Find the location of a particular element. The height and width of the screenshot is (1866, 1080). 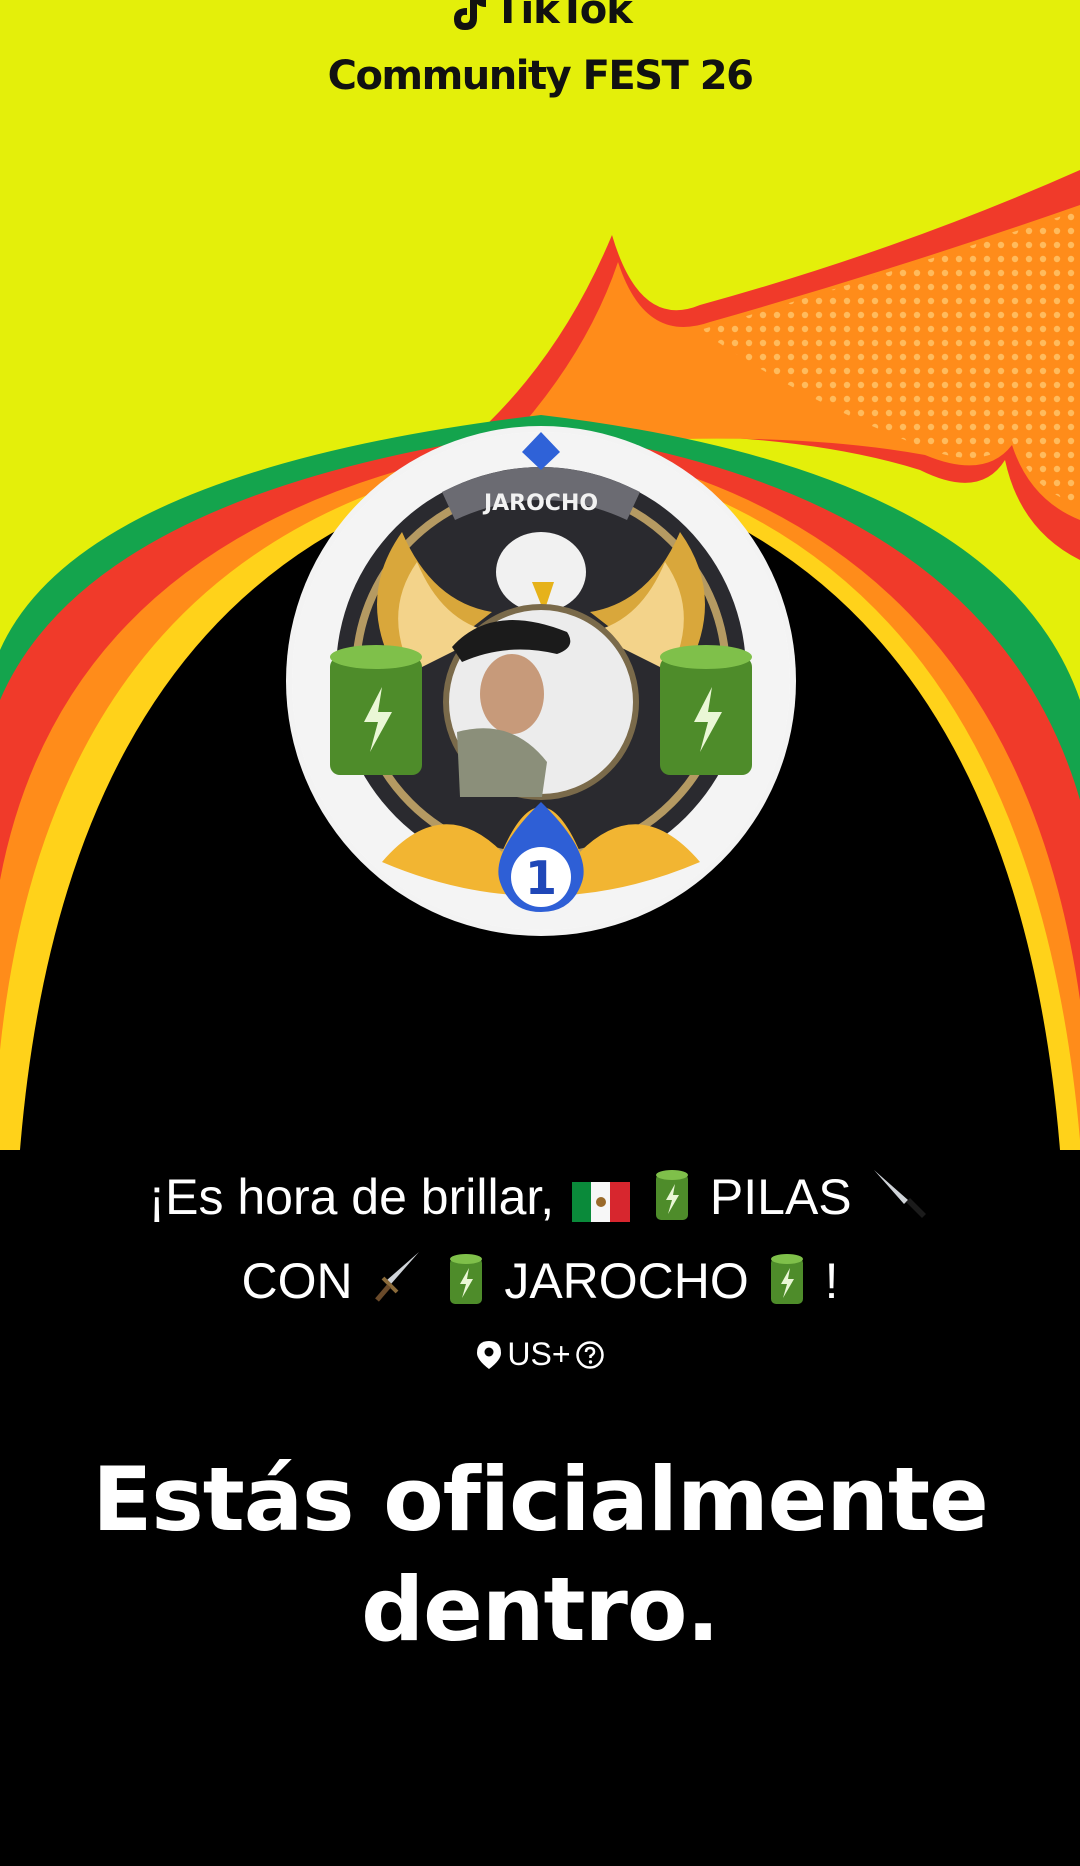

name-part-con: CON is located at coordinates (297, 1281).